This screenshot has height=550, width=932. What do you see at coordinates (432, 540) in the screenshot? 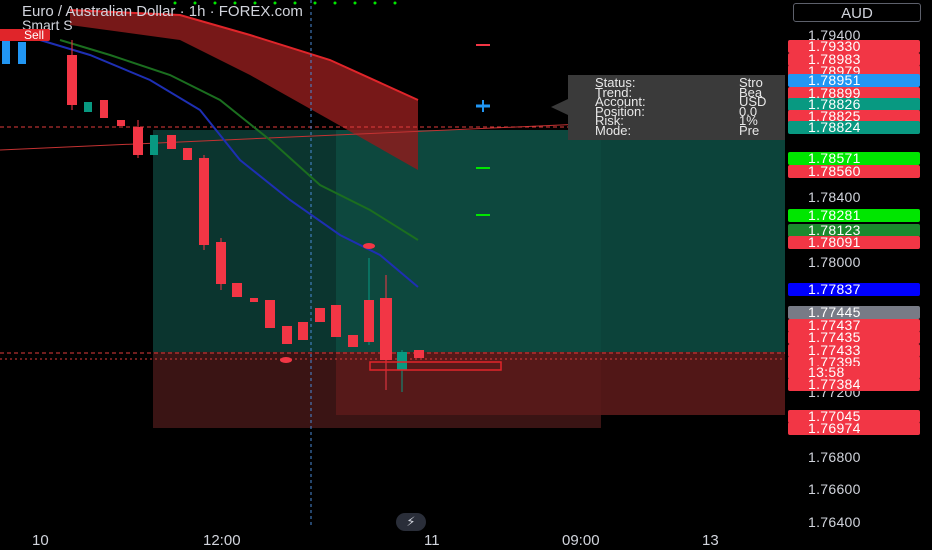
I see `time-tick: 11` at bounding box center [432, 540].